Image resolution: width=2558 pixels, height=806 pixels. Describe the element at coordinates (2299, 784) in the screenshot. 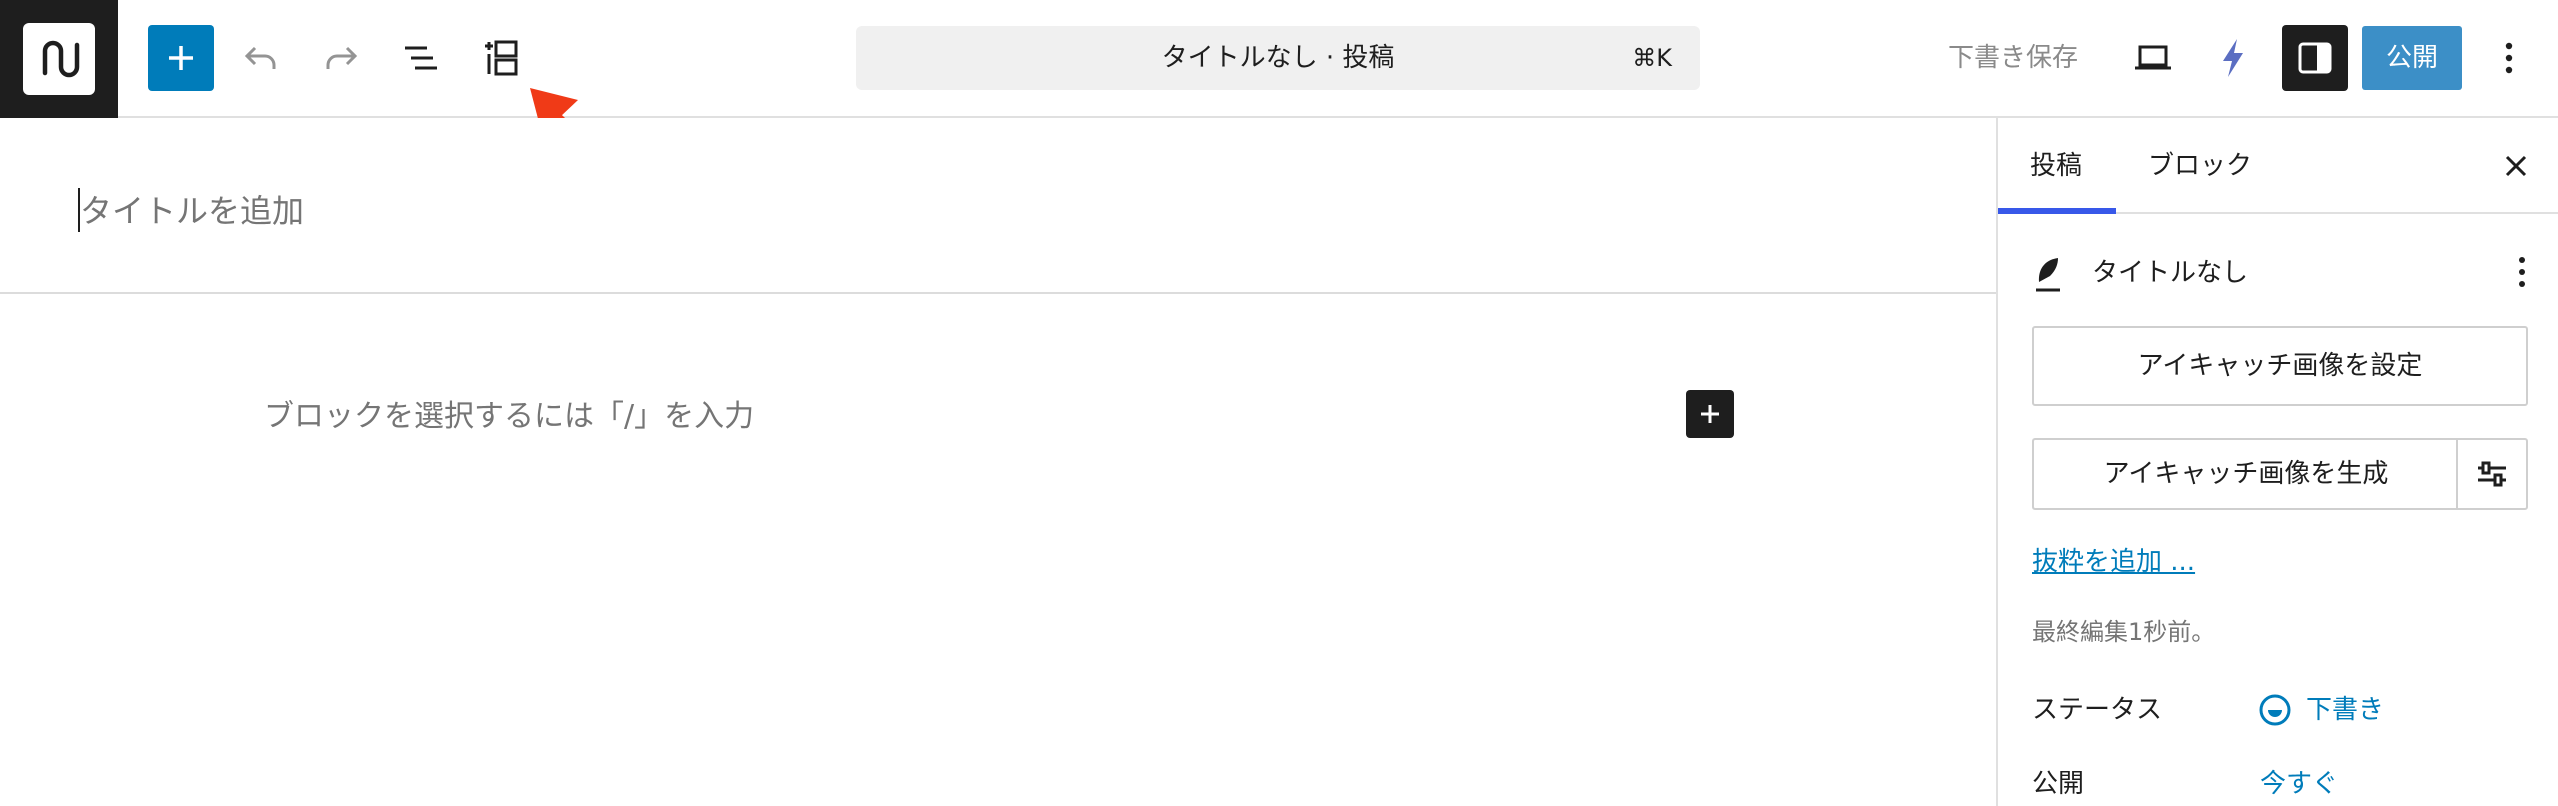

I see `publish-date-button: 今すぐ` at that location.